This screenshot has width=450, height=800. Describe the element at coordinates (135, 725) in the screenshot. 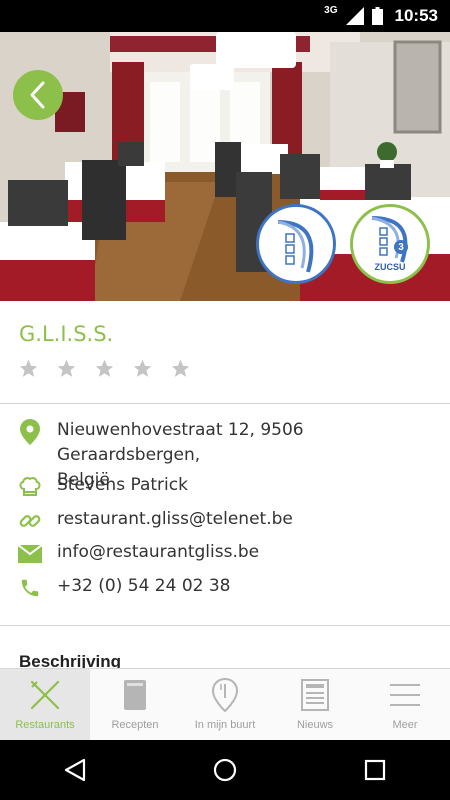

I see `nav-label: Recepten` at that location.